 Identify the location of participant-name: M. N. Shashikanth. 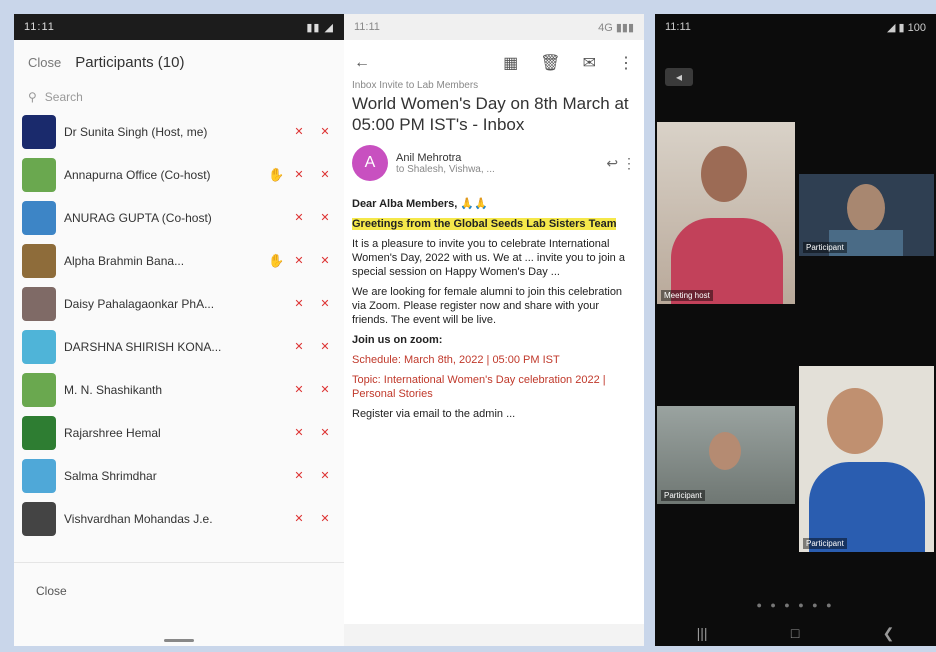
(113, 389).